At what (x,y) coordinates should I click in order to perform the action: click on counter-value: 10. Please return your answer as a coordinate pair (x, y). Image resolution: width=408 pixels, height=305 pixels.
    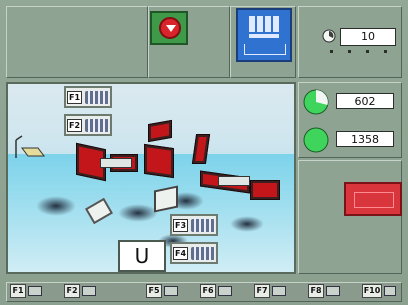
    Looking at the image, I should click on (368, 37).